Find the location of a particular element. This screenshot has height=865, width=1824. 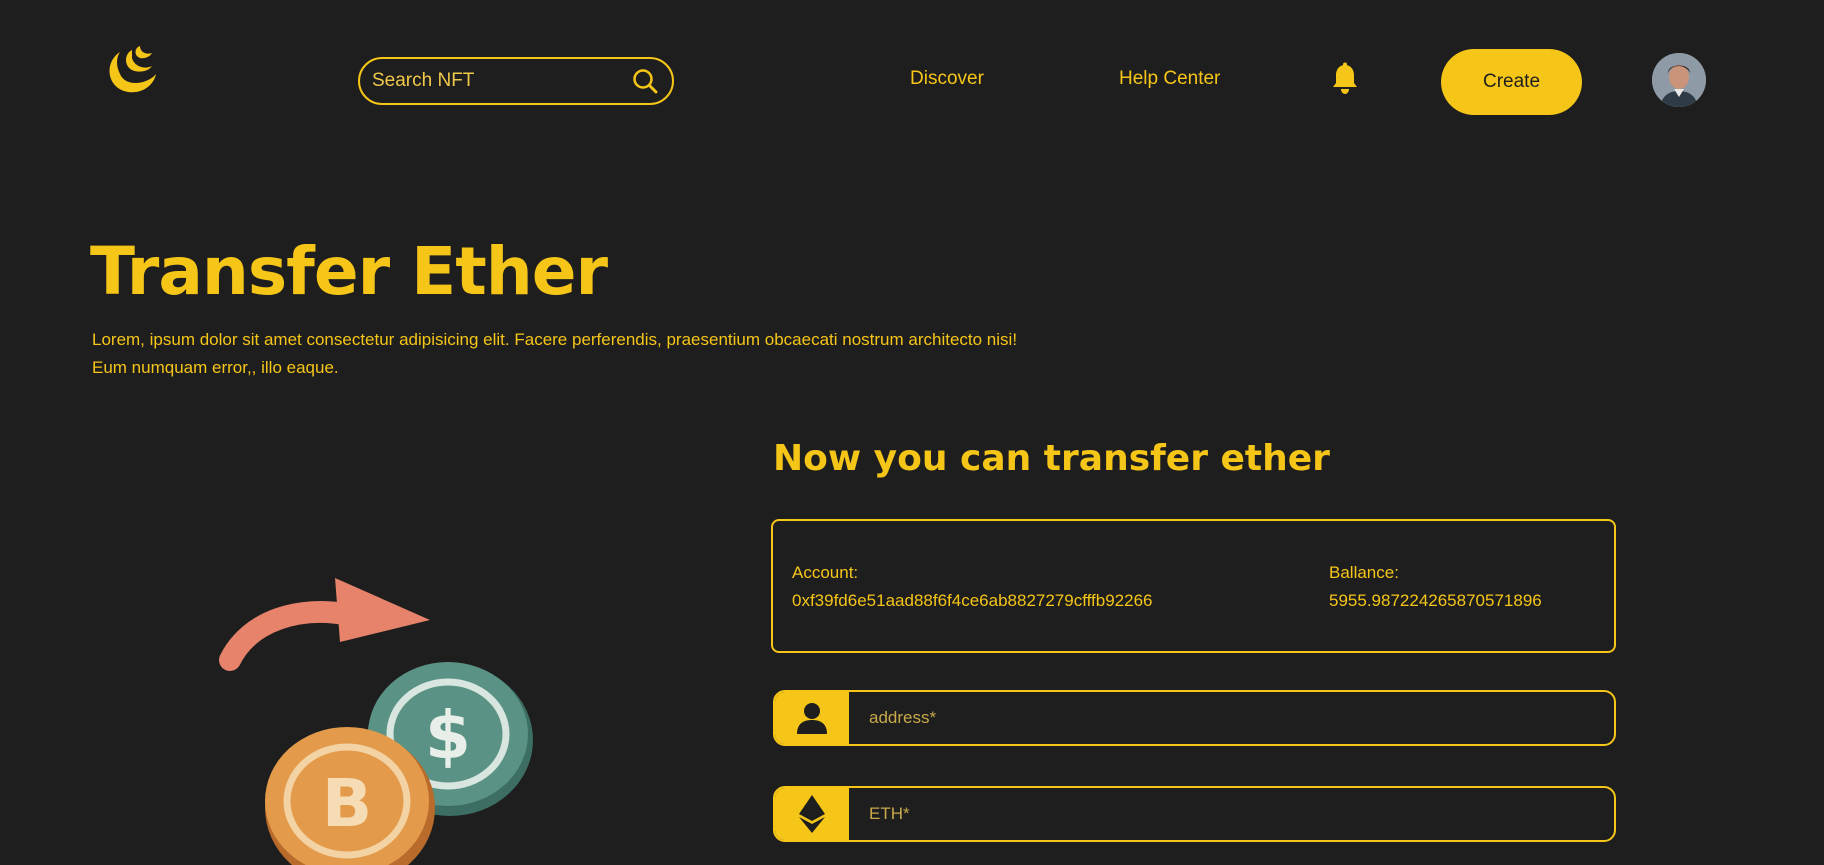

balance-label: Ballance: is located at coordinates (1364, 572).